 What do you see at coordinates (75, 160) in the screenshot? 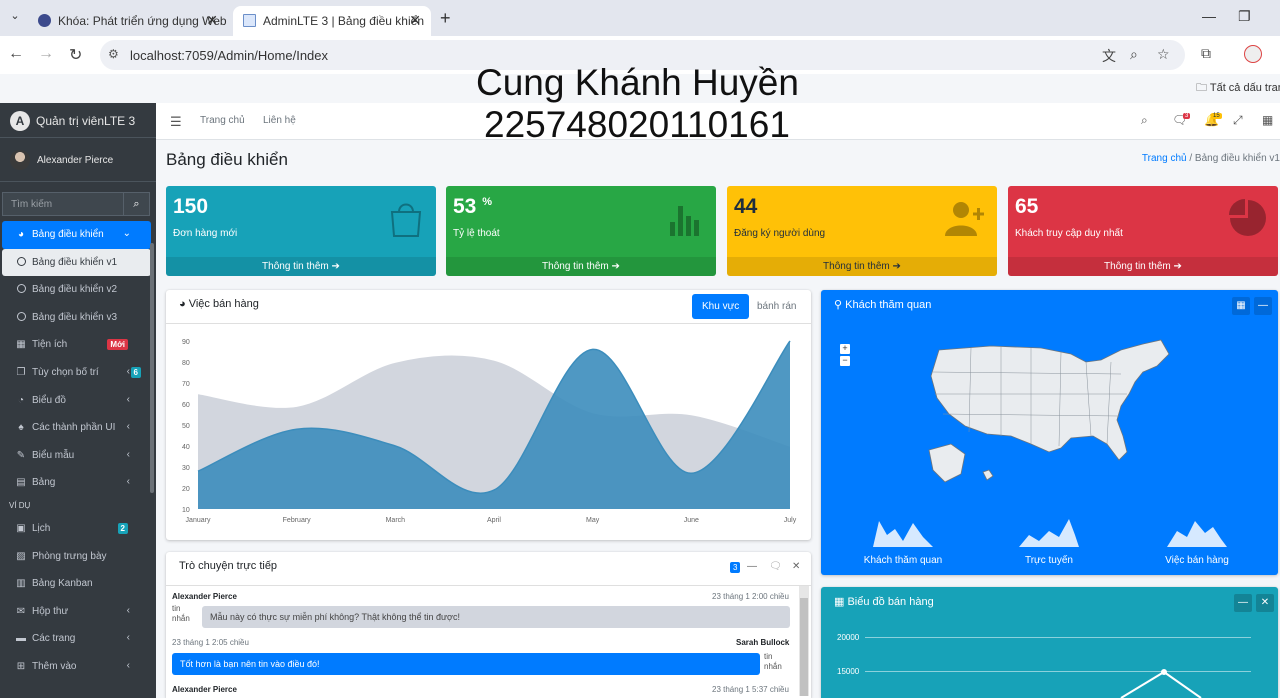
I see `user-name: Alexander Pierce` at bounding box center [75, 160].